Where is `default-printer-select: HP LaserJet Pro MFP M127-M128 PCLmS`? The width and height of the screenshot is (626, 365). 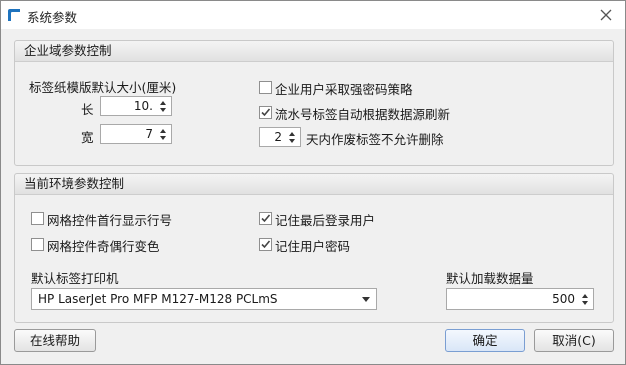 default-printer-select: HP LaserJet Pro MFP M127-M128 PCLmS is located at coordinates (204, 299).